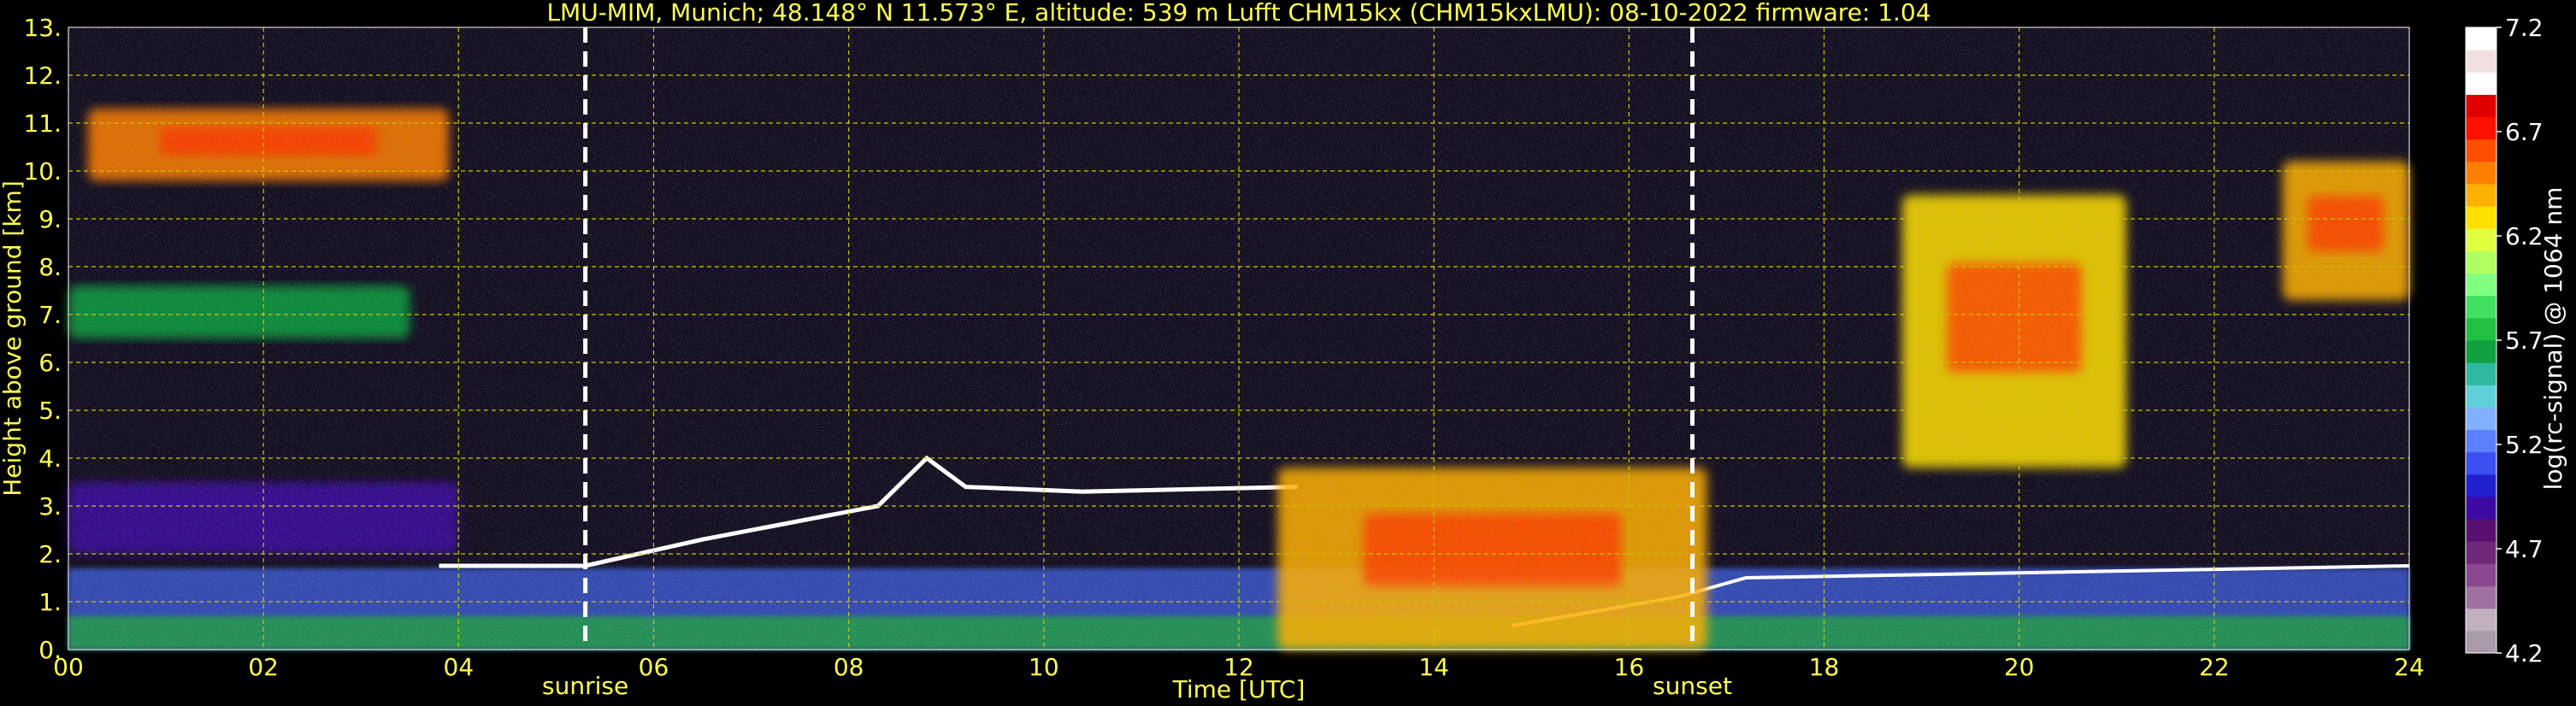 The image size is (2576, 706). What do you see at coordinates (2524, 653) in the screenshot?
I see `colorbar-tick-label: 4.2` at bounding box center [2524, 653].